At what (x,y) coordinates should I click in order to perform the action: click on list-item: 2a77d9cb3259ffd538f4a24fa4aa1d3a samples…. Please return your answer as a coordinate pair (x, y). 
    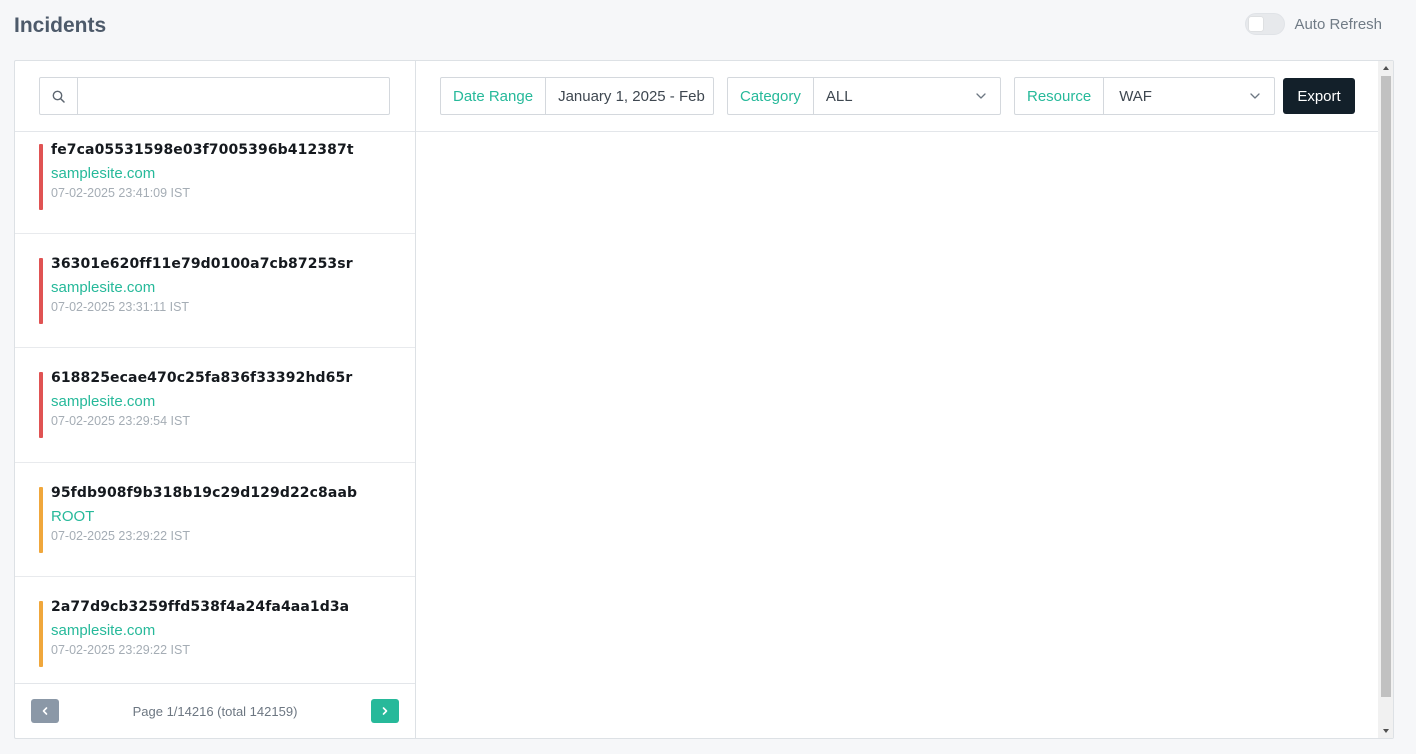
    Looking at the image, I should click on (215, 630).